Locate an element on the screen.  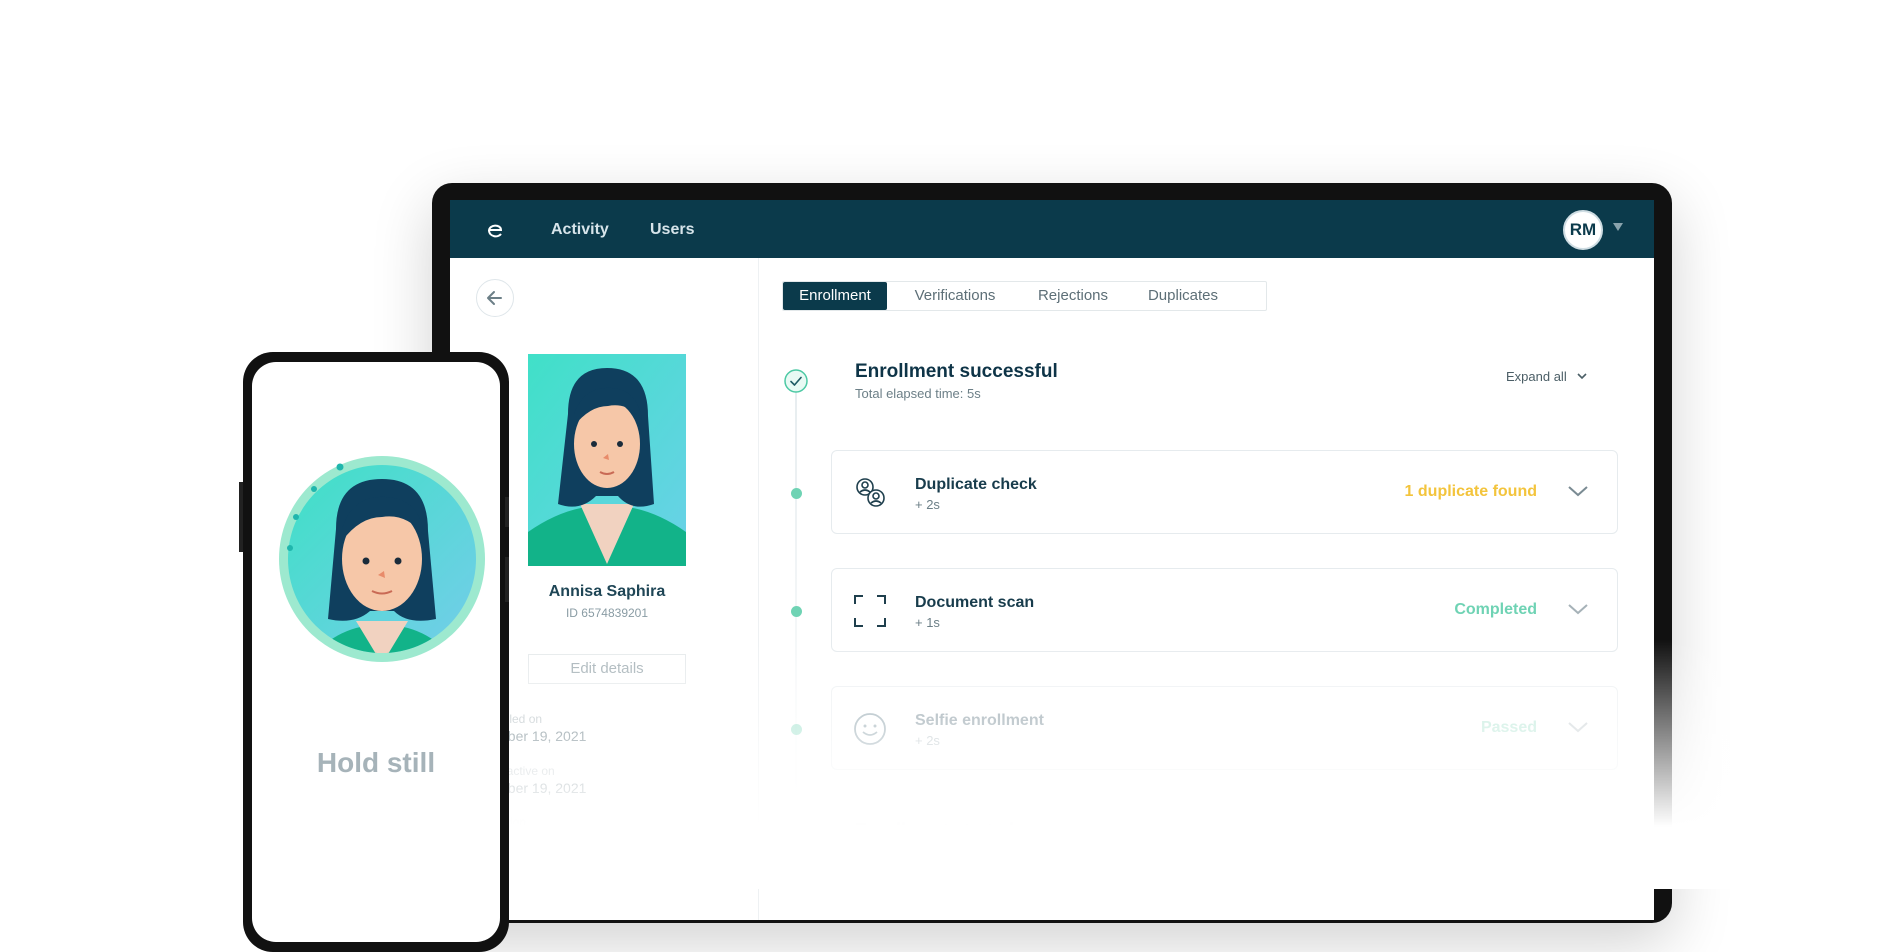
enrollment-started-title: Enrollment started is located at coordinates (935, 830).